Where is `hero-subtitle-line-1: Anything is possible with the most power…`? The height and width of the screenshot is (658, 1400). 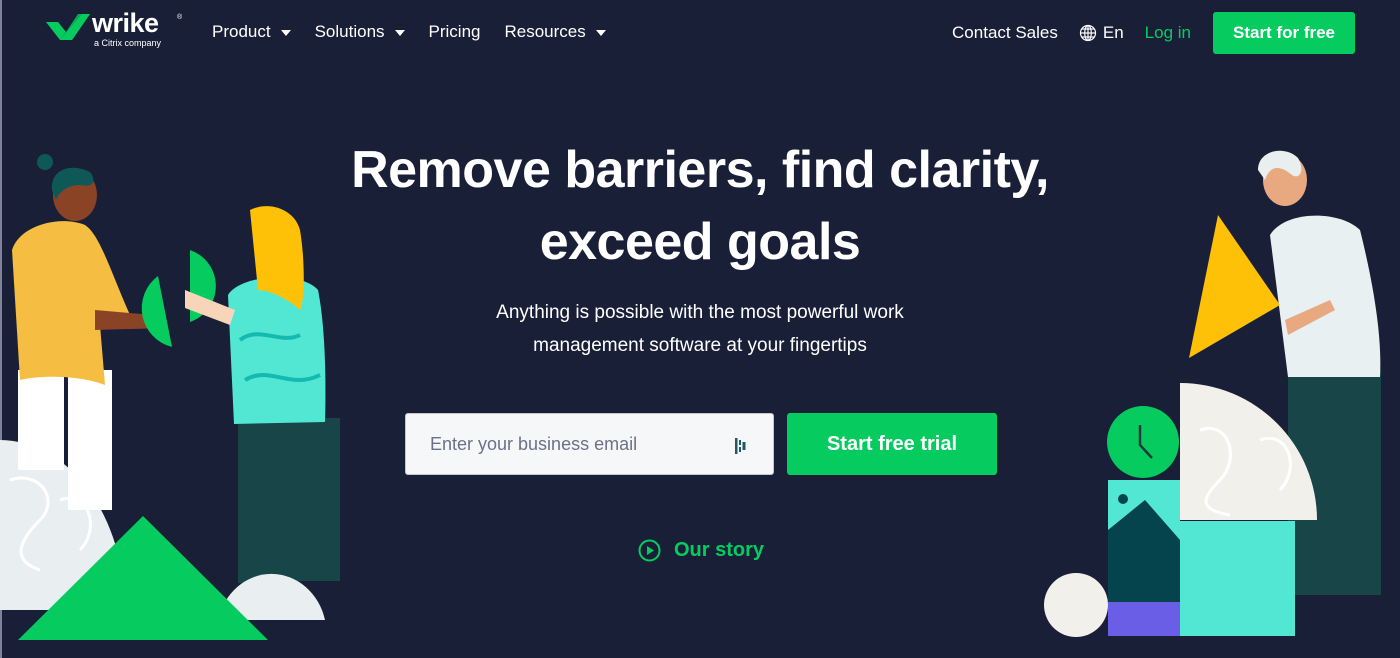
hero-subtitle-line-1: Anything is possible with the most power… is located at coordinates (700, 312).